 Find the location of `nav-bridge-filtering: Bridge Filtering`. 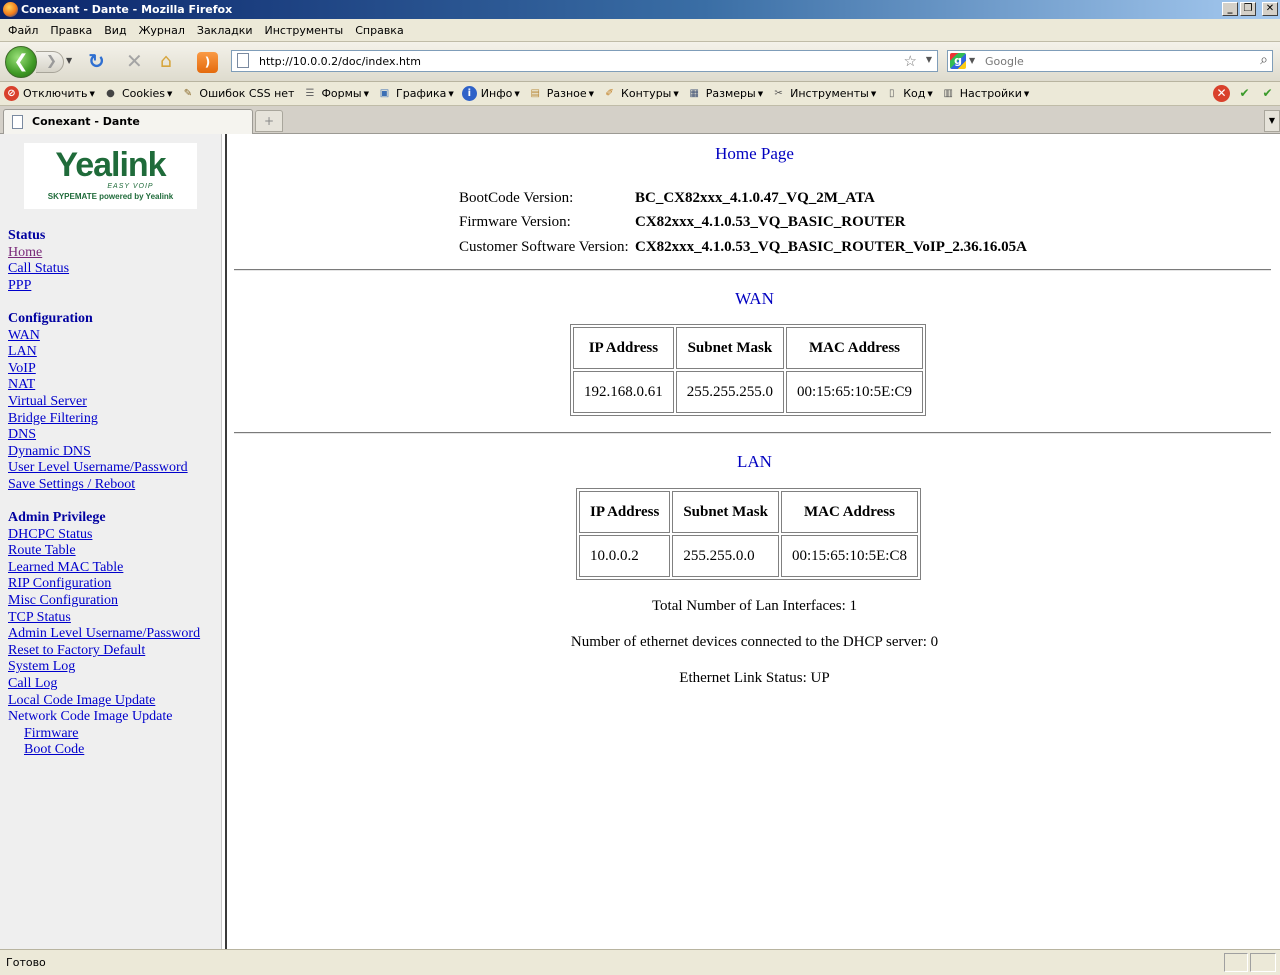

nav-bridge-filtering: Bridge Filtering is located at coordinates (104, 419).